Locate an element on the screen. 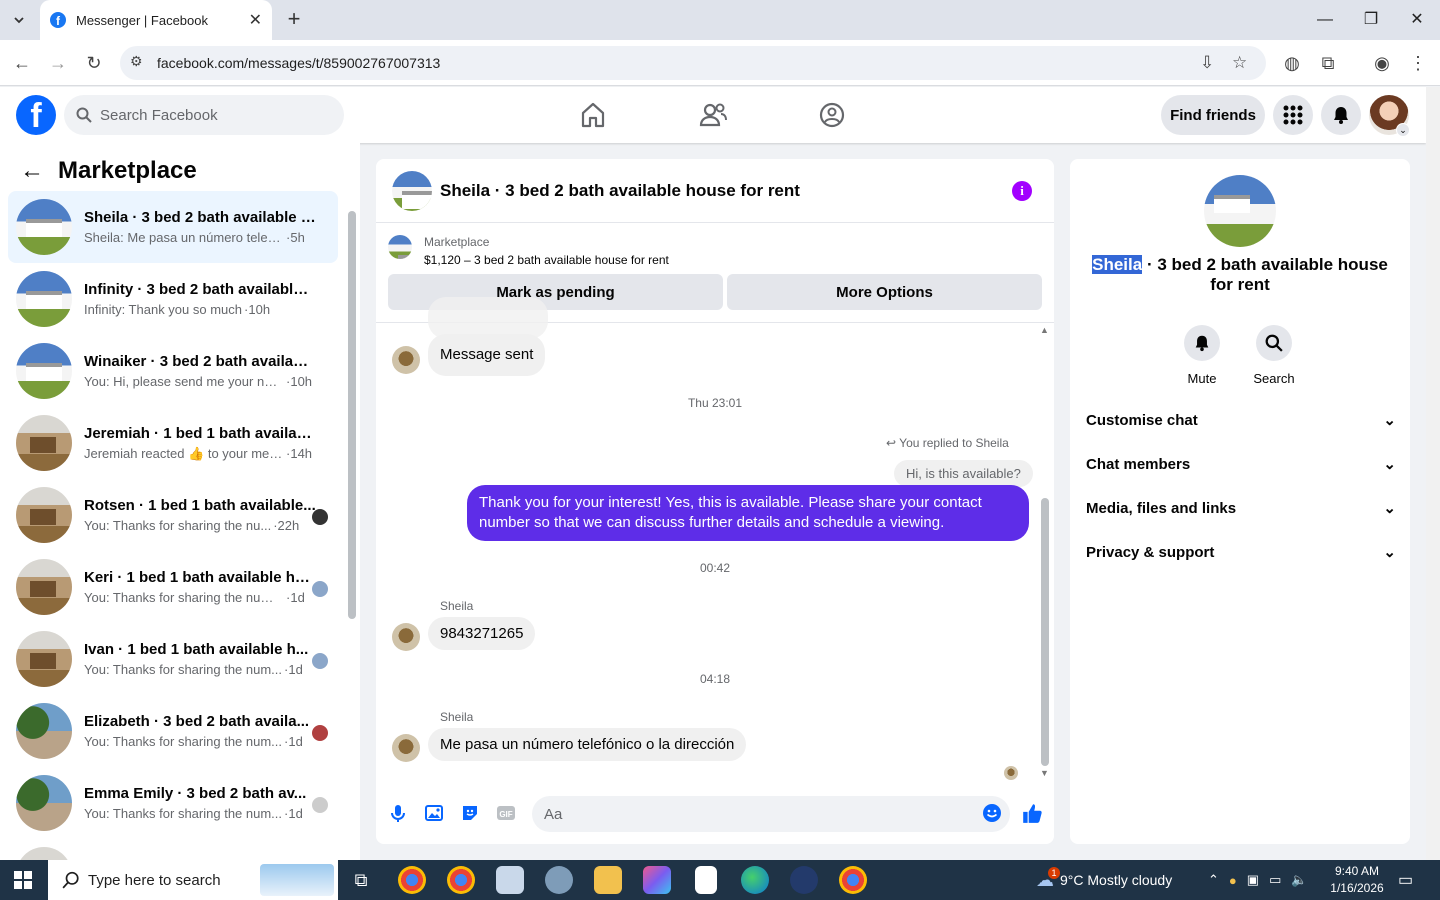  composer: GIF Aa is located at coordinates (715, 813).